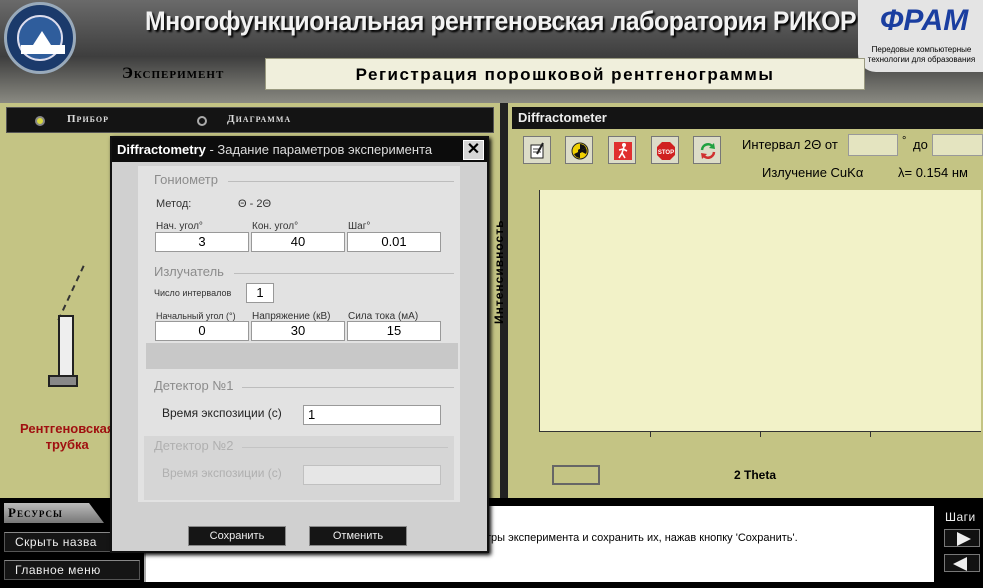 Image resolution: width=983 pixels, height=588 pixels. I want to click on save-button: Сохранить, so click(237, 536).